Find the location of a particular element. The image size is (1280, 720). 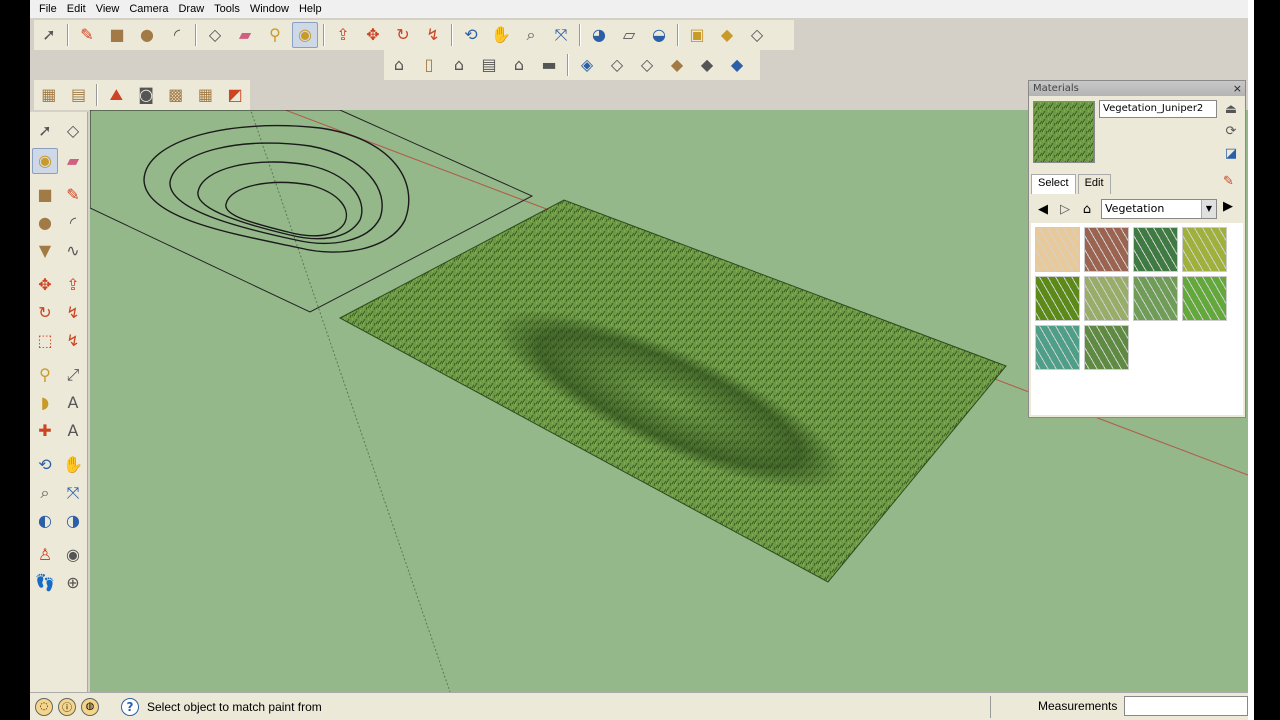

default-material-icon: ◪ is located at coordinates (1231, 153).